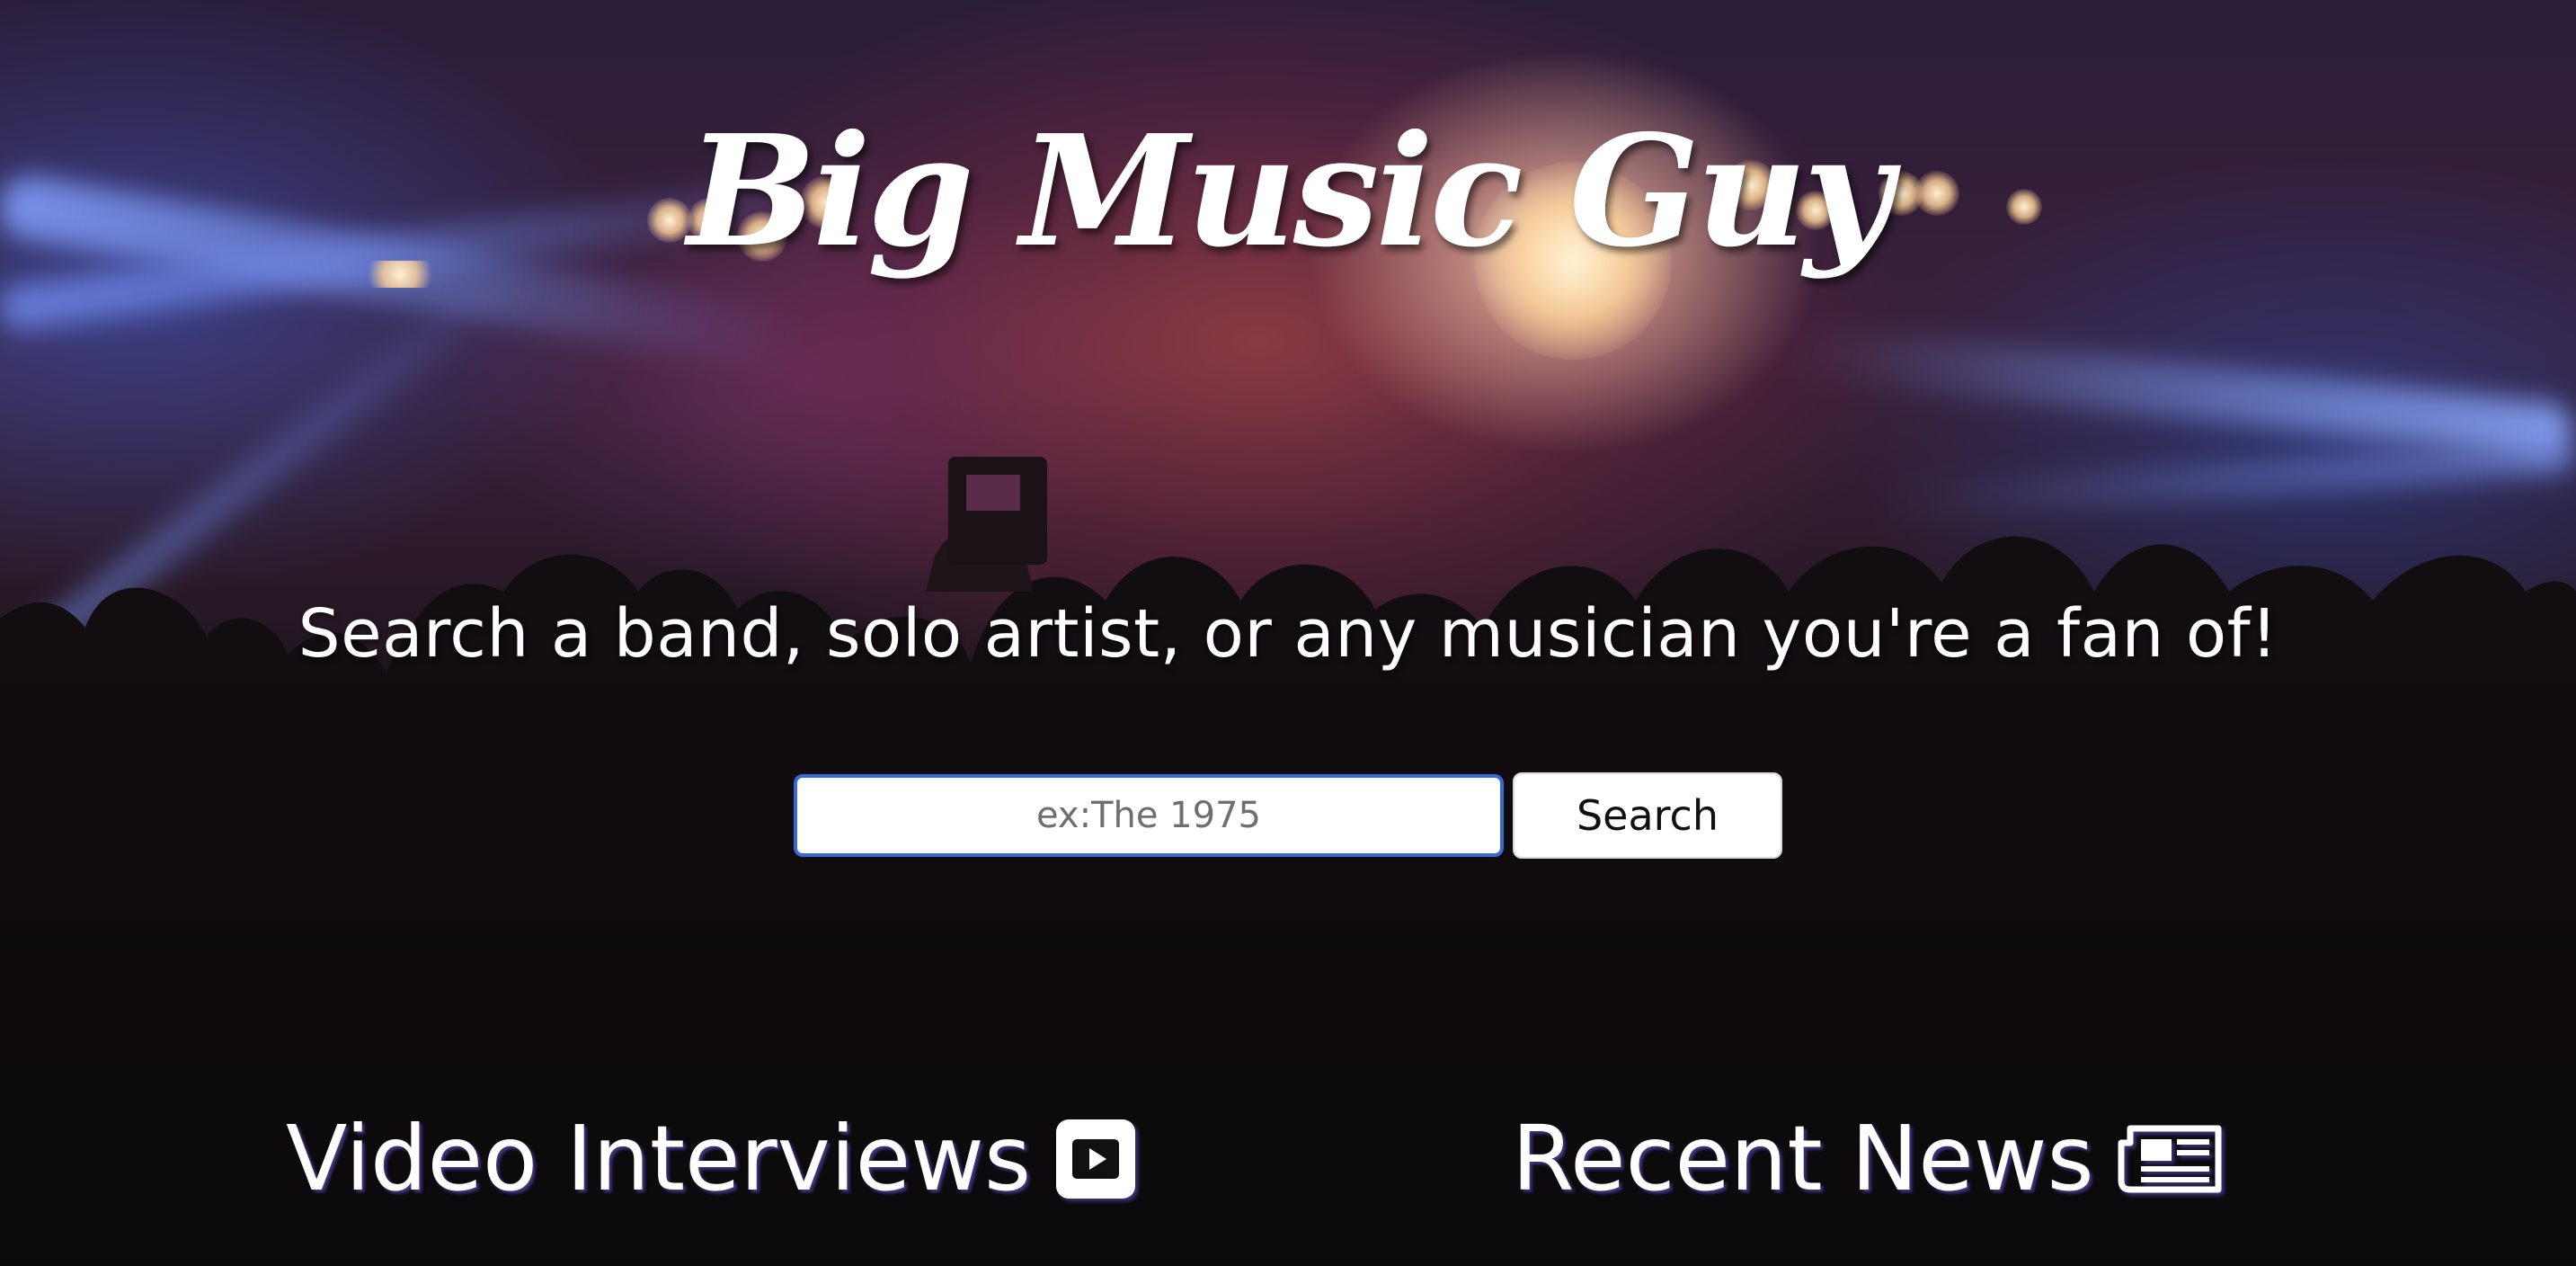  What do you see at coordinates (1803, 1158) in the screenshot?
I see `recent-news-label: Recent News` at bounding box center [1803, 1158].